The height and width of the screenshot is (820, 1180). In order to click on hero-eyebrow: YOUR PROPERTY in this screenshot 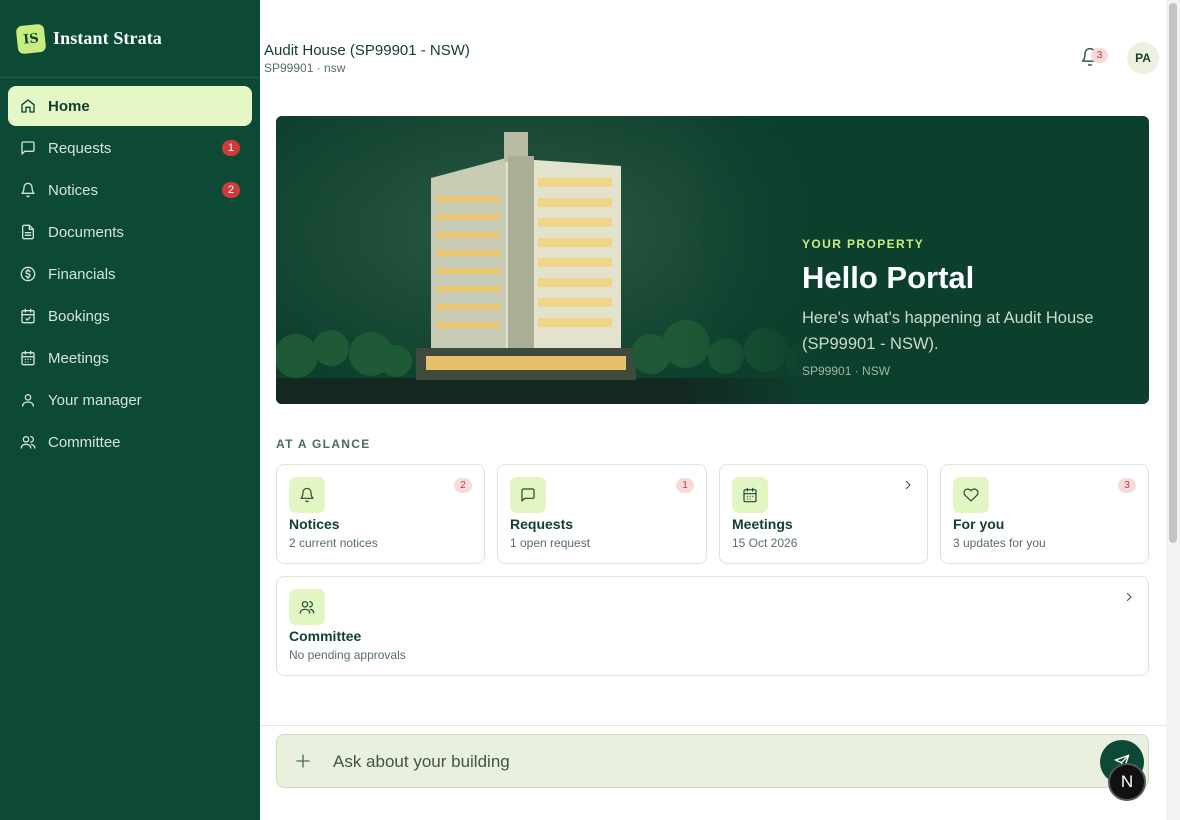, I will do `click(863, 244)`.